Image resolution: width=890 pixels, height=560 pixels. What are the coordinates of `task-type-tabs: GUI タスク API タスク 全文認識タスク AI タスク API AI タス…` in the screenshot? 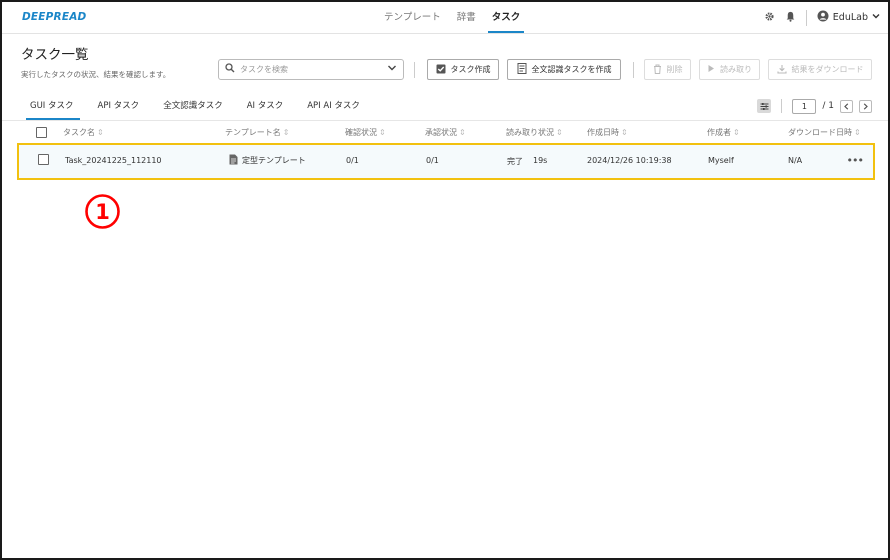 It's located at (196, 107).